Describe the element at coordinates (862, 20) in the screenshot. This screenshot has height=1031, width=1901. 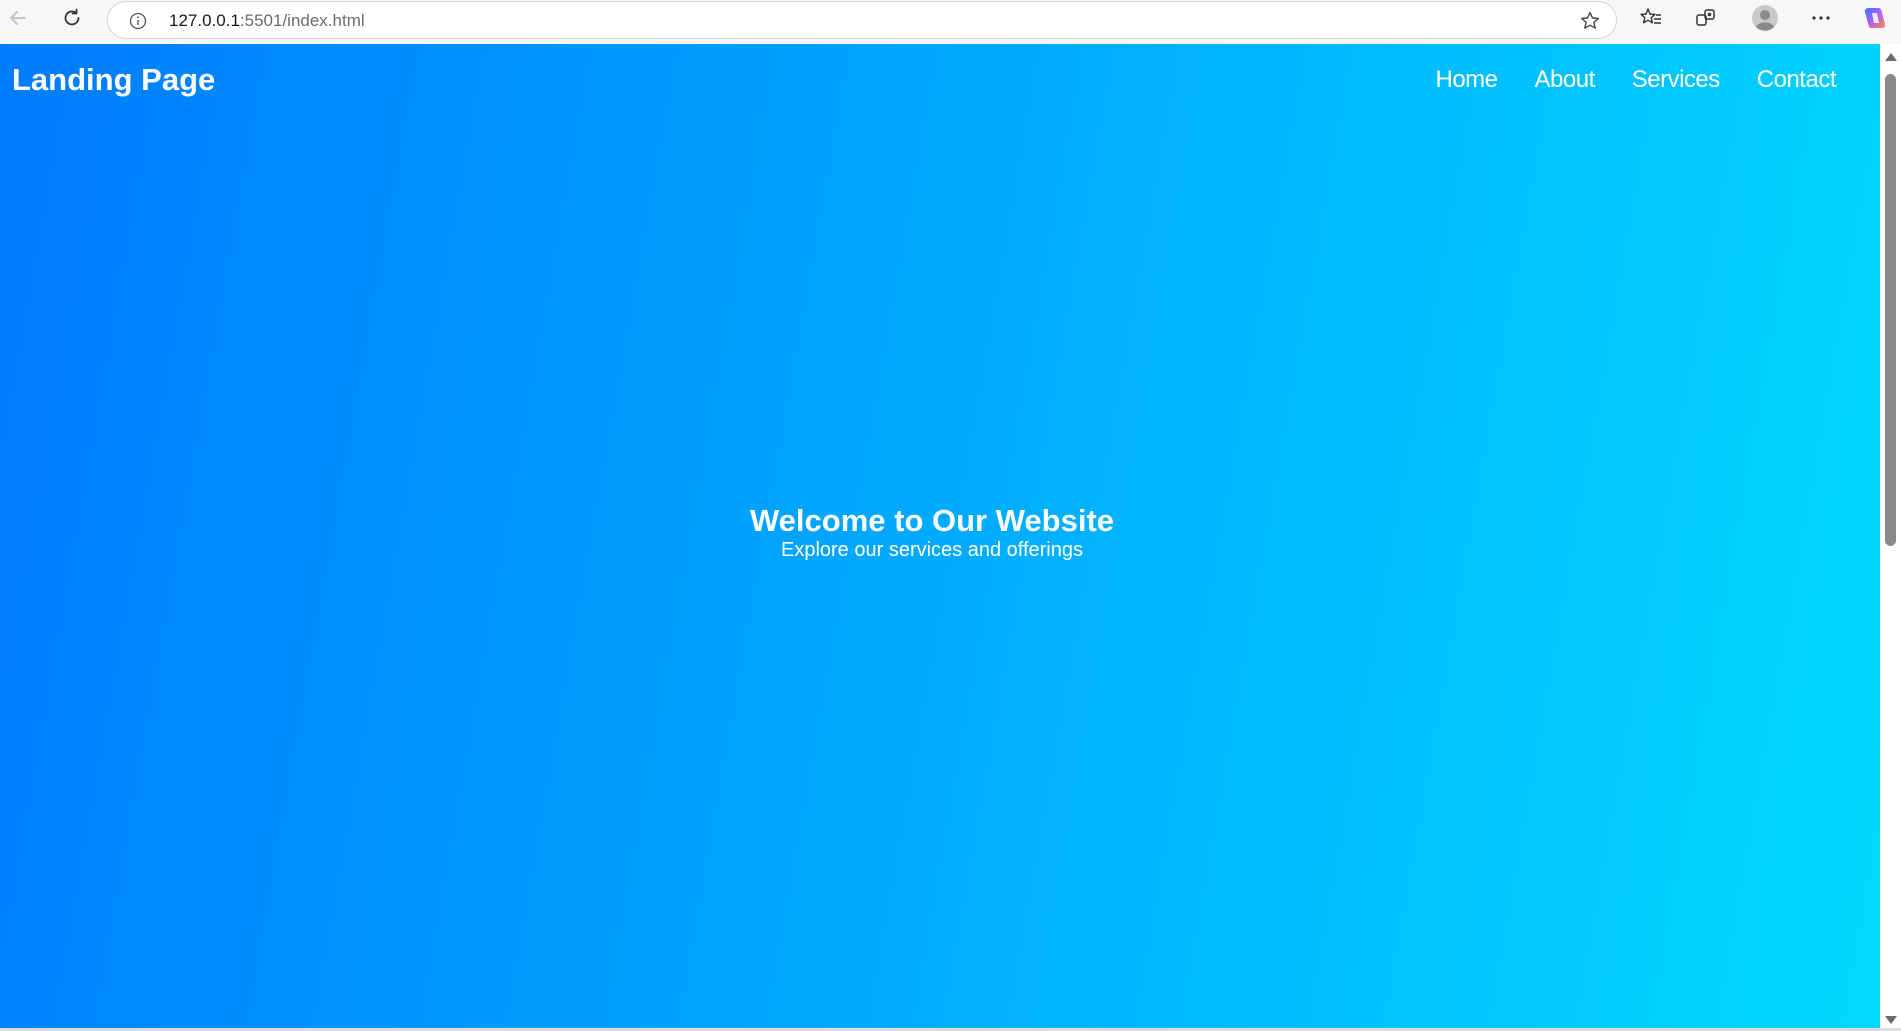
I see `address-bar: 127.0.0.1:5501/index.html` at that location.